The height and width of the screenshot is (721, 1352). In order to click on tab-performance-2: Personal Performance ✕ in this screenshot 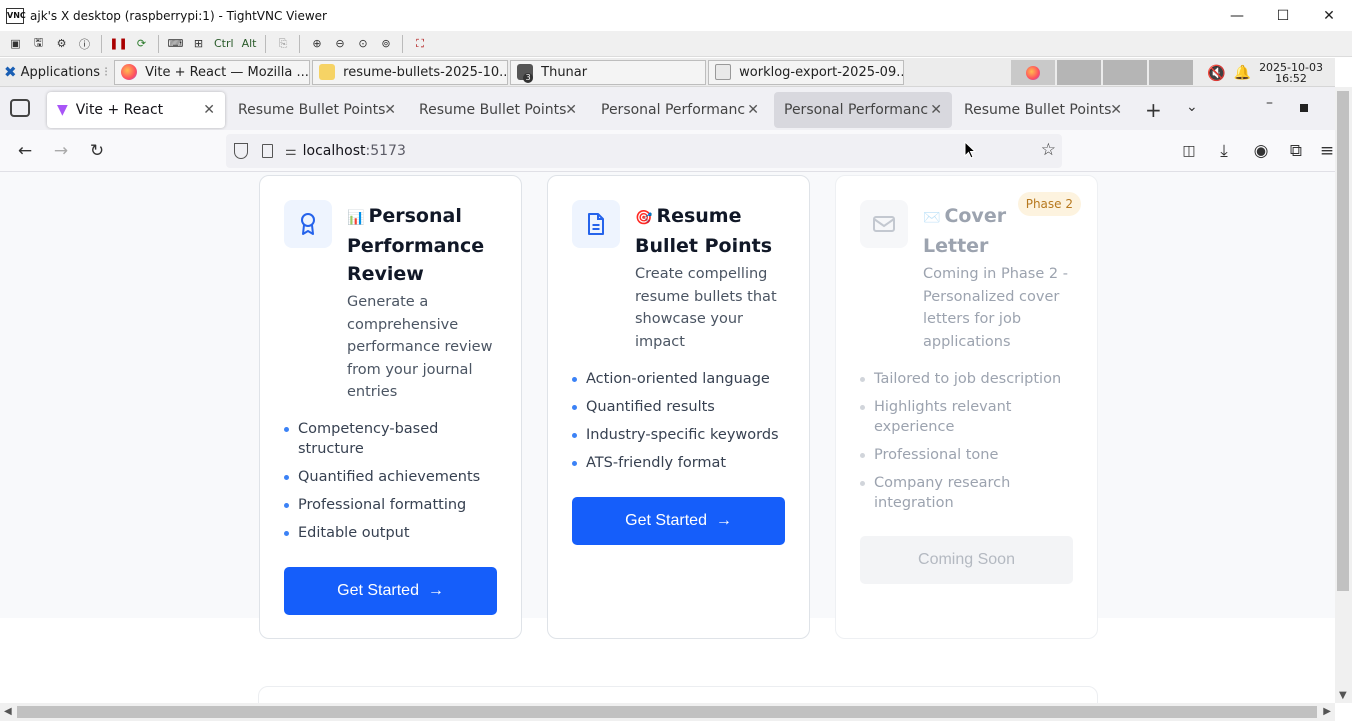, I will do `click(863, 110)`.